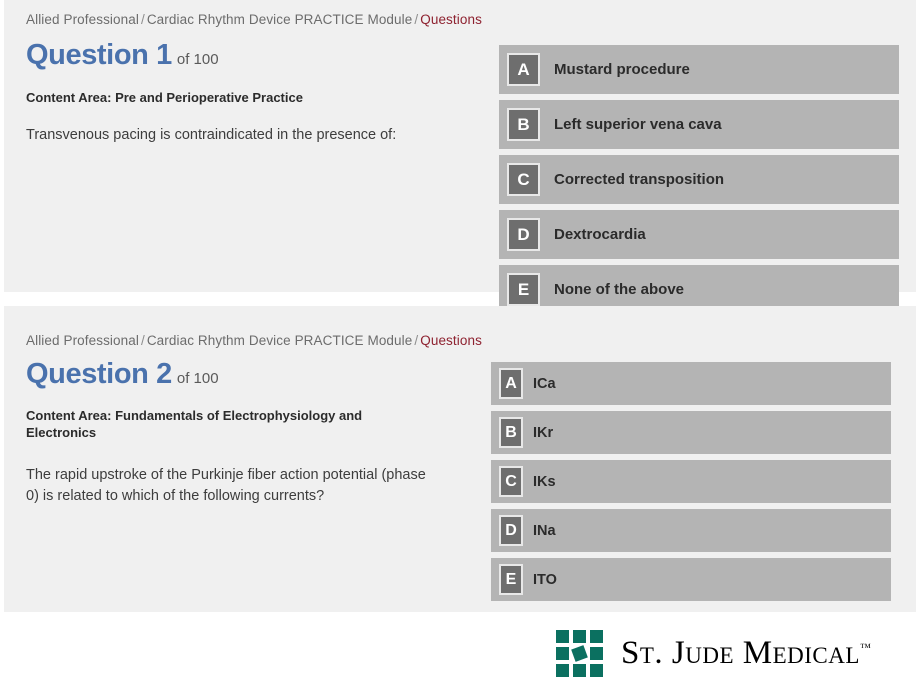 This screenshot has width=920, height=690. What do you see at coordinates (865, 648) in the screenshot?
I see `trademark-icon: ™` at bounding box center [865, 648].